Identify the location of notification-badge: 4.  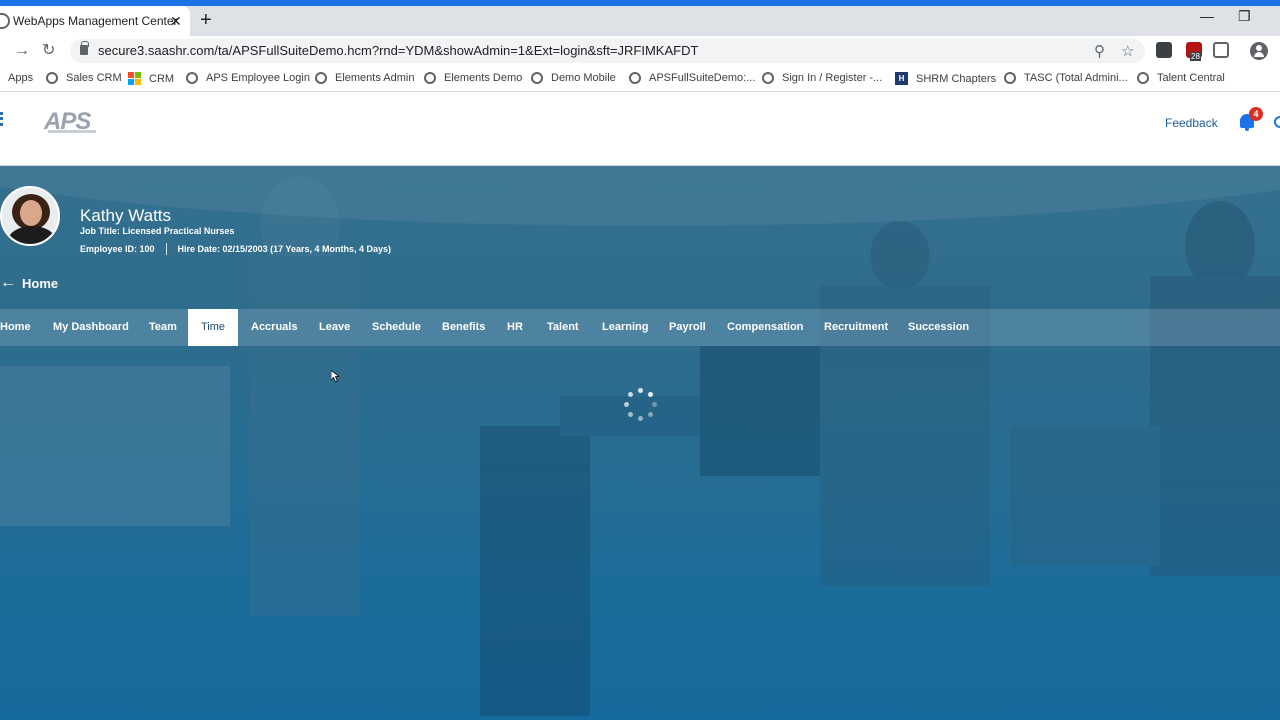
(1256, 114).